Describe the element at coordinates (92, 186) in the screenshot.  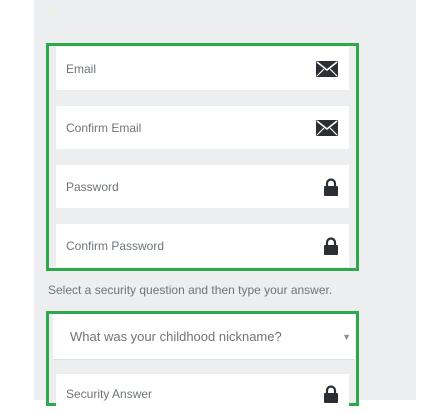
I see `password-field-label: Password` at that location.